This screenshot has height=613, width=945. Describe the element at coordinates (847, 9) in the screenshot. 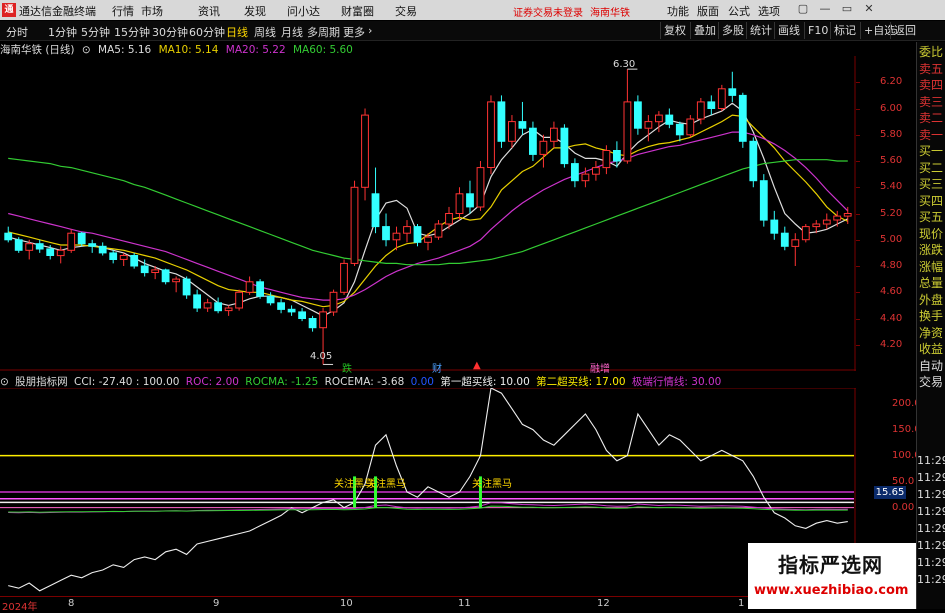

I see `maximize-icon: ▭` at that location.